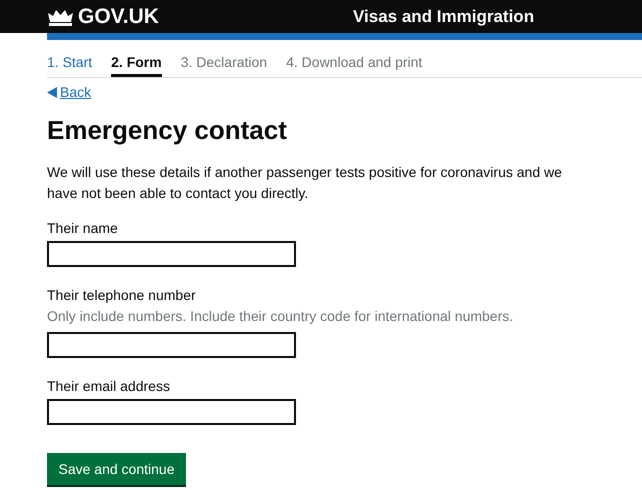  I want to click on back-link: Back, so click(76, 92).